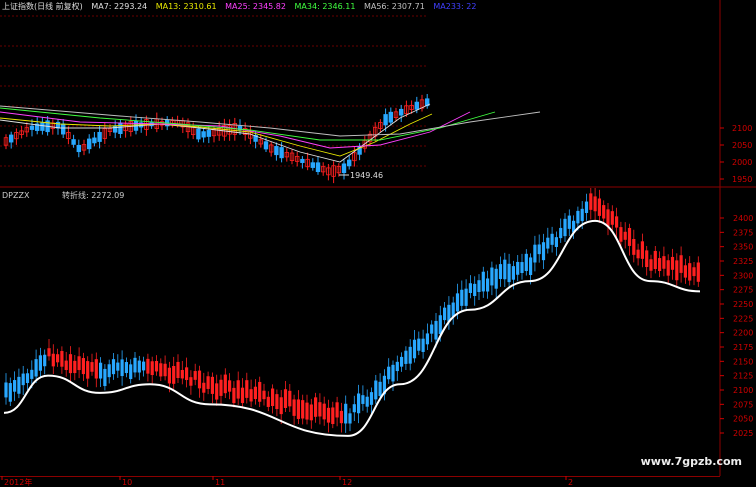 This screenshot has width=756, height=487. Describe the element at coordinates (743, 419) in the screenshot. I see `indicator-axis-label: 2050` at that location.